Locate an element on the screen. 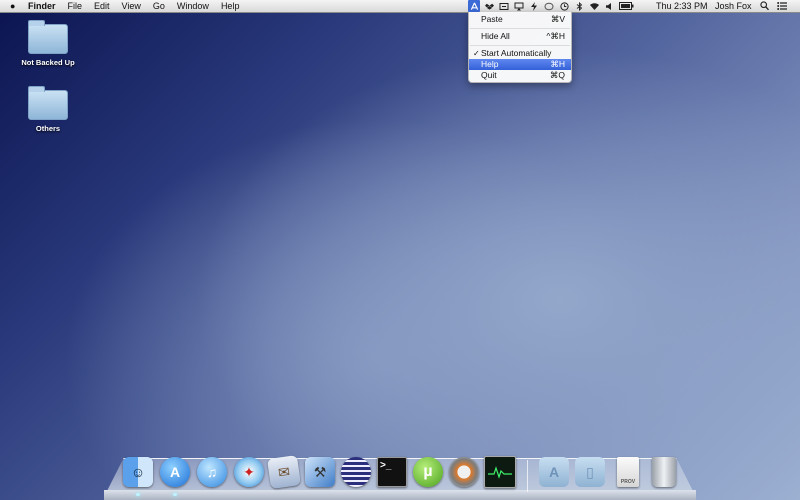  desktop-icon-label: Not Backed Up is located at coordinates (48, 62).